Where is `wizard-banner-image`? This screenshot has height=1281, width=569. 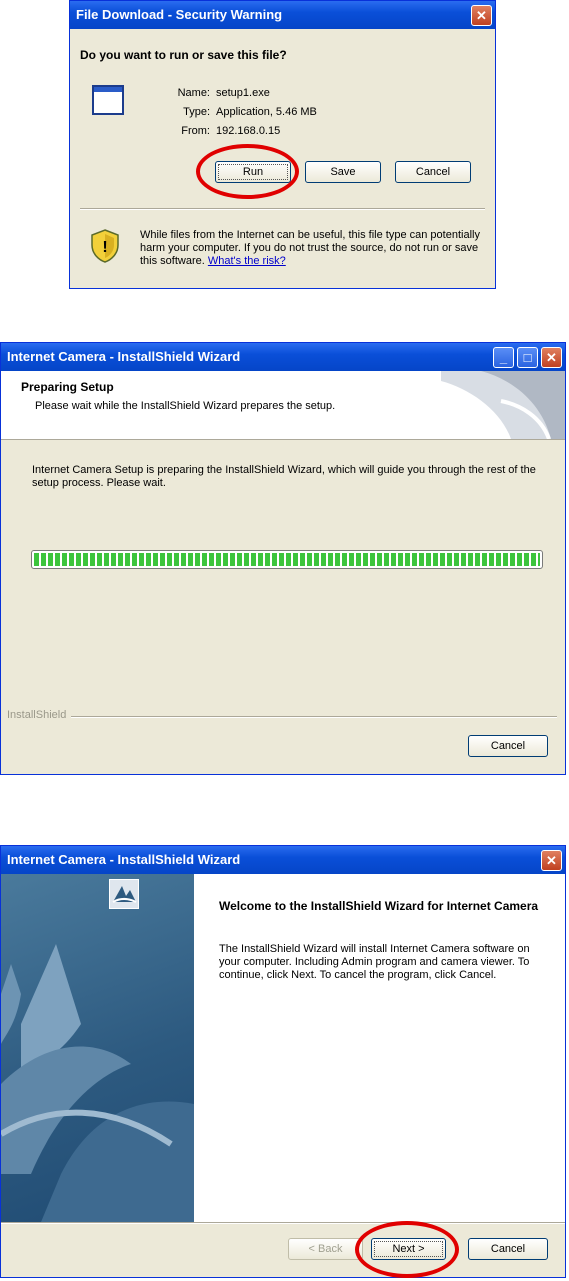 wizard-banner-image is located at coordinates (97, 1048).